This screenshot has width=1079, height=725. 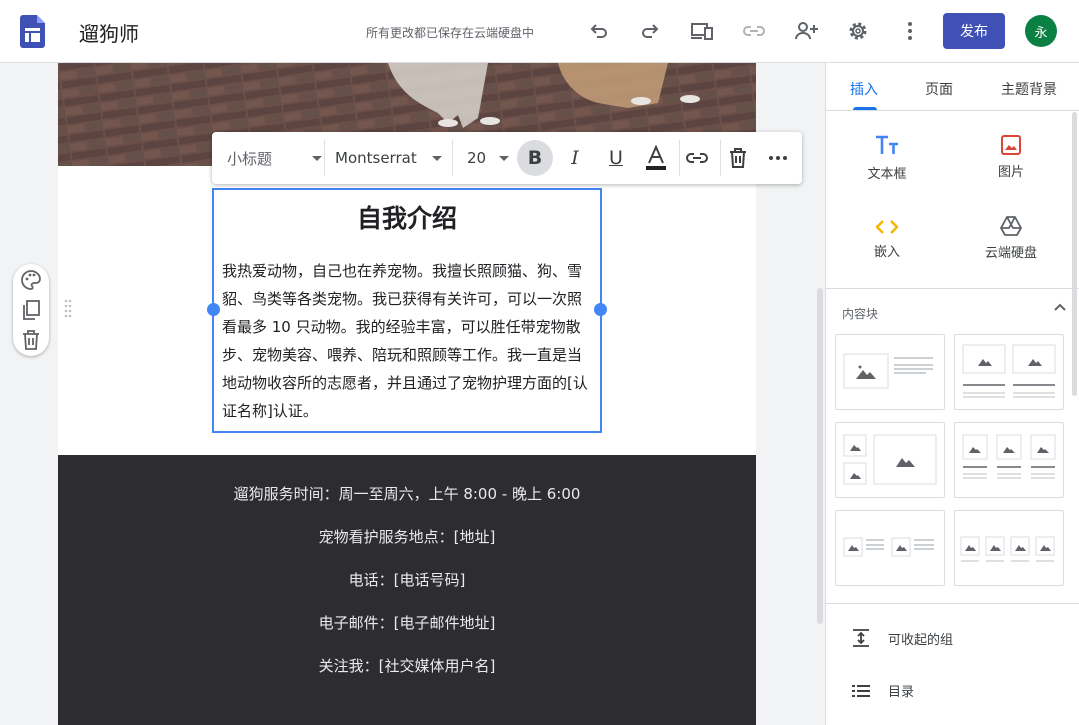 What do you see at coordinates (887, 158) in the screenshot?
I see `insert-text-box: 文本框` at bounding box center [887, 158].